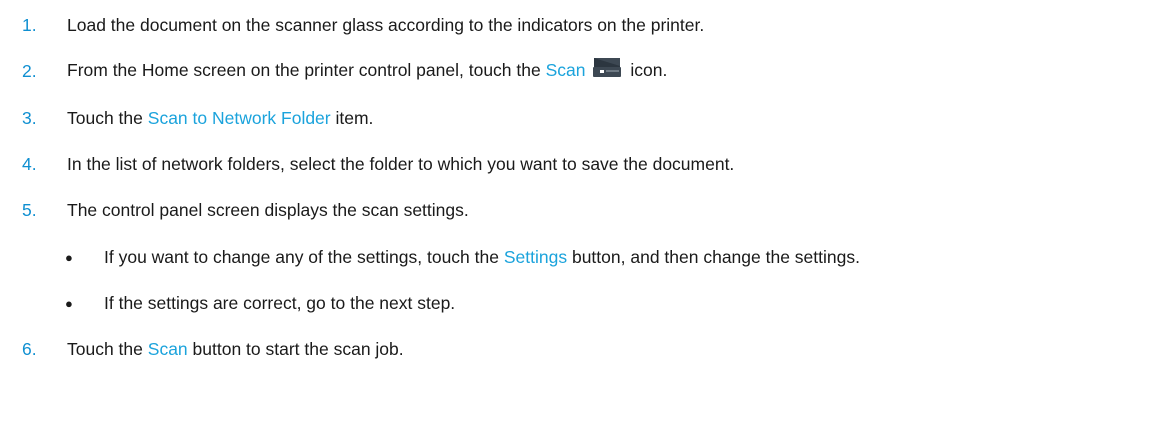 The image size is (1174, 434). Describe the element at coordinates (29, 24) in the screenshot. I see `step-number: 1.` at that location.